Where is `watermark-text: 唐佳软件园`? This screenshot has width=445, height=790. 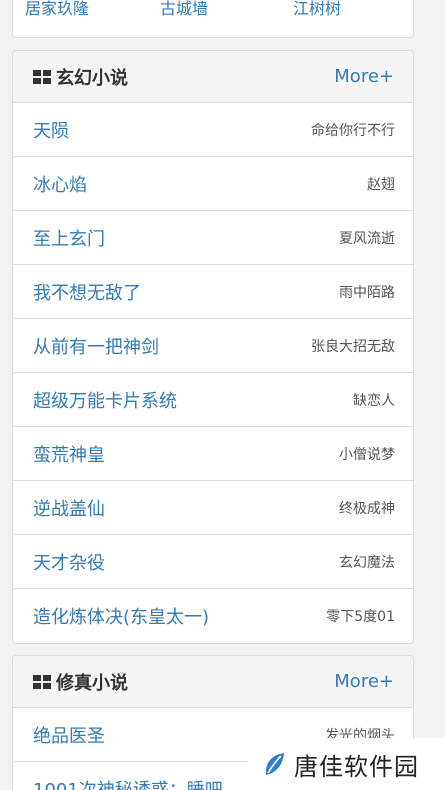 watermark-text: 唐佳软件园 is located at coordinates (356, 766).